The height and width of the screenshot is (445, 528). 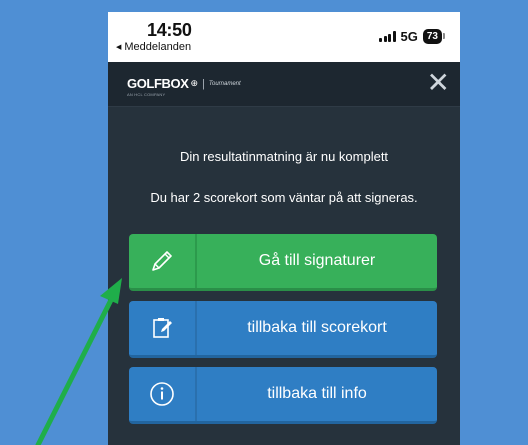 I want to click on globe-icon: ⊕, so click(x=194, y=83).